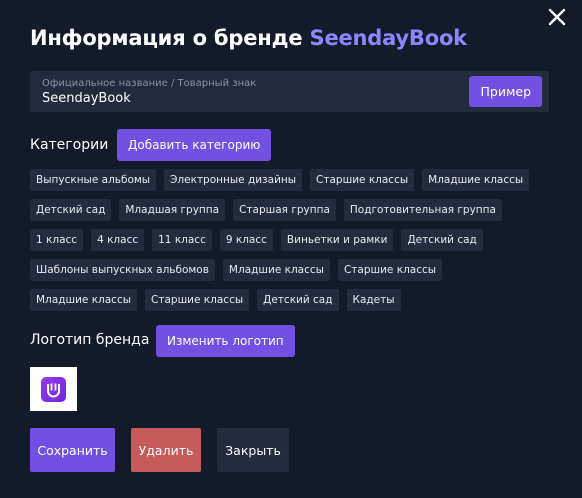 This screenshot has height=498, width=582. Describe the element at coordinates (225, 341) in the screenshot. I see `change-logo-button: Изменить логотип` at that location.